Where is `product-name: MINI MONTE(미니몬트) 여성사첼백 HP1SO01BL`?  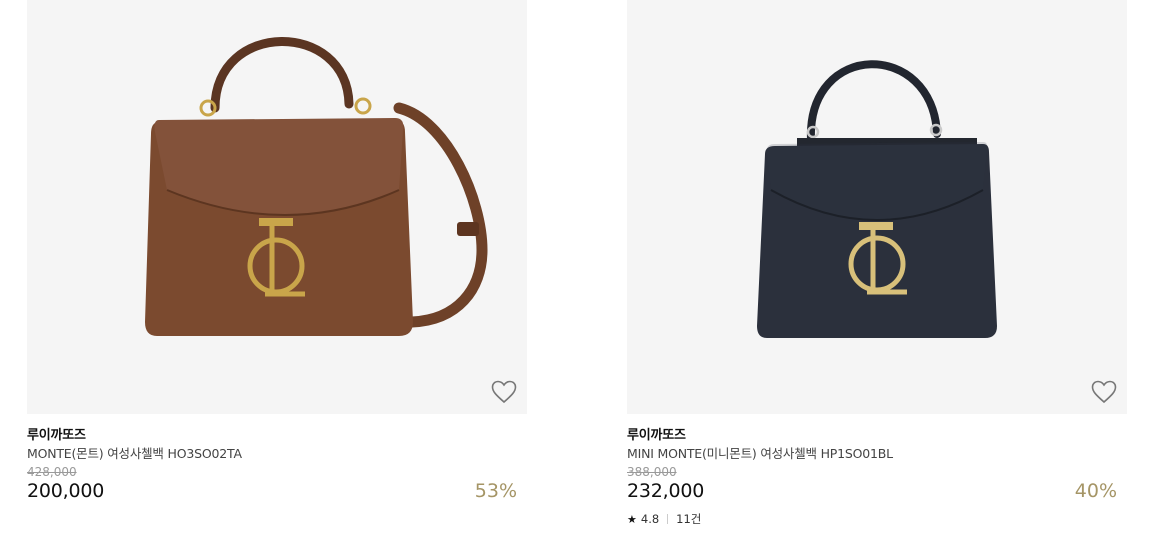 product-name: MINI MONTE(미니몬트) 여성사첼백 HP1SO01BL is located at coordinates (760, 452).